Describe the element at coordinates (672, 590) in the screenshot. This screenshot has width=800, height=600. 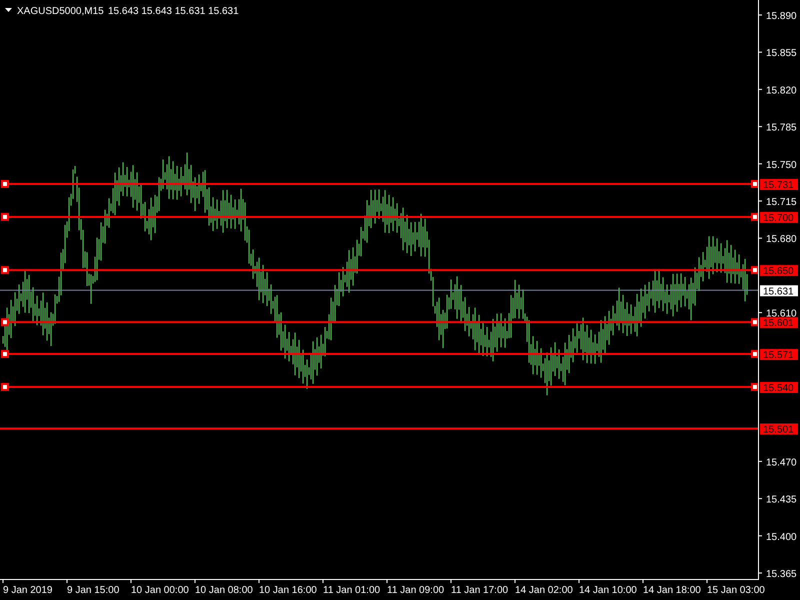
I see `time-axis-label: 14 Jan 18:00` at that location.